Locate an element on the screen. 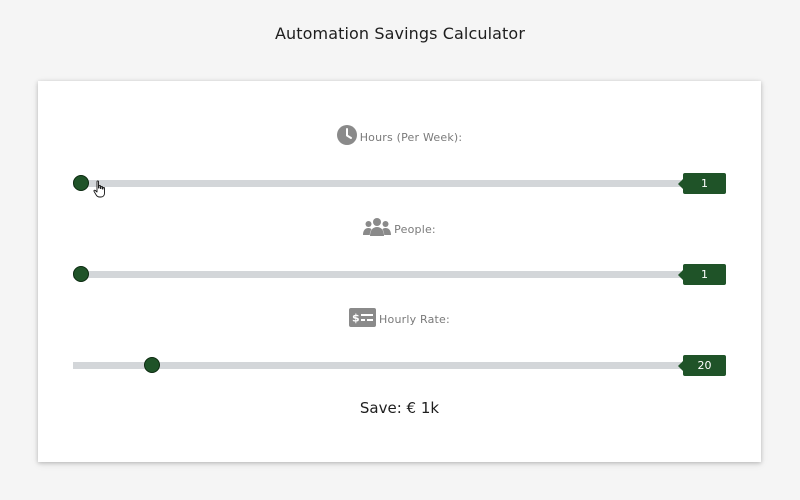 This screenshot has height=500, width=800. hand-cursor-icon is located at coordinates (100, 189).